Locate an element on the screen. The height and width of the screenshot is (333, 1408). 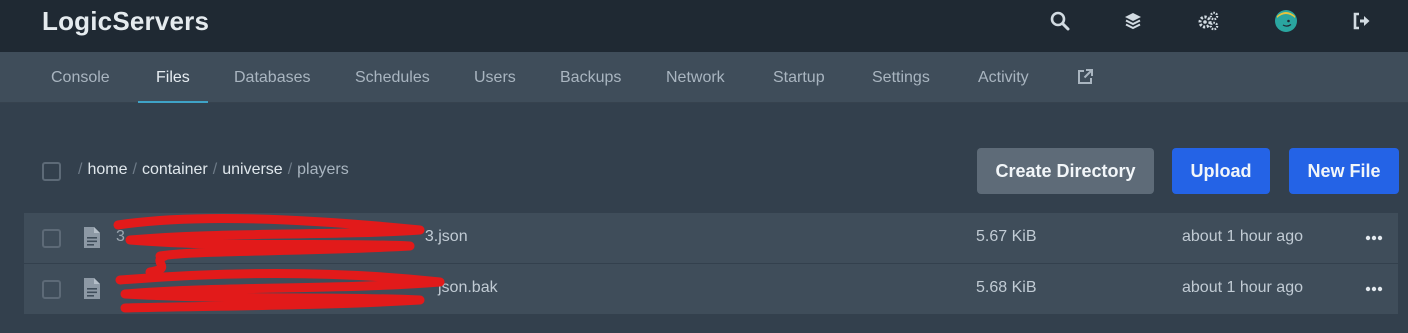
tab-console: Console is located at coordinates (80, 77).